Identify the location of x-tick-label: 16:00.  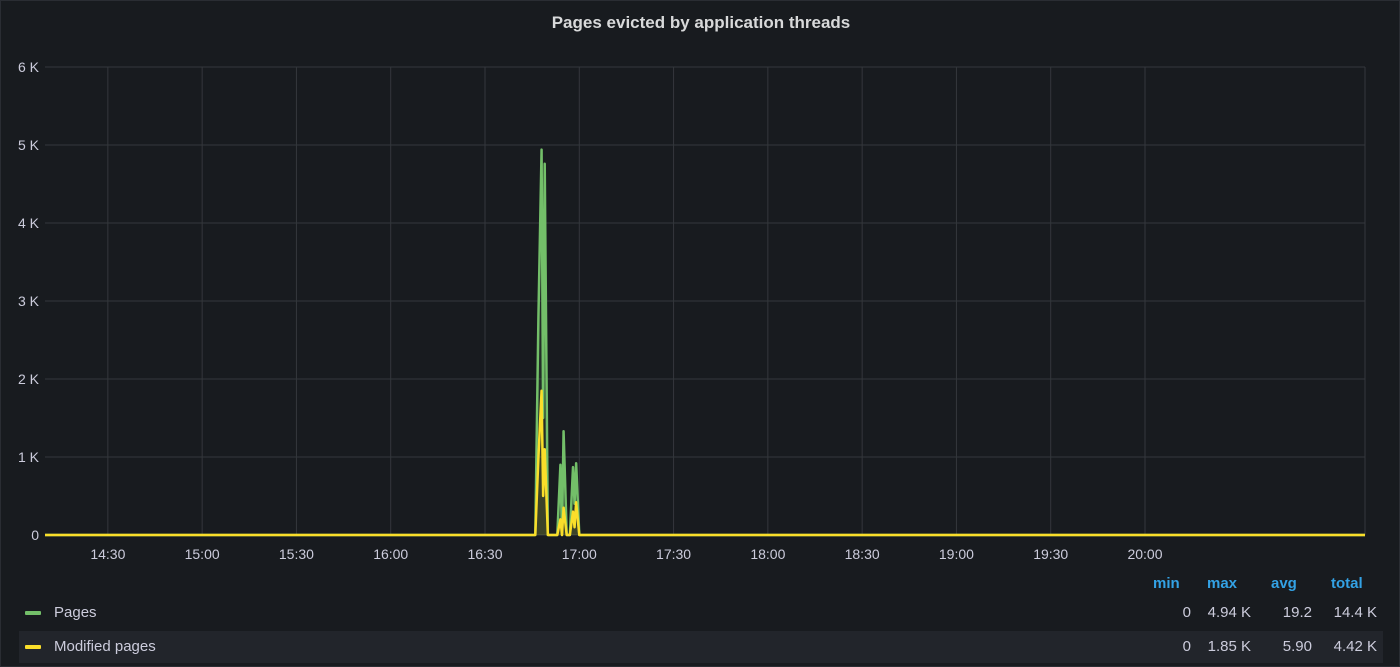
(390, 554).